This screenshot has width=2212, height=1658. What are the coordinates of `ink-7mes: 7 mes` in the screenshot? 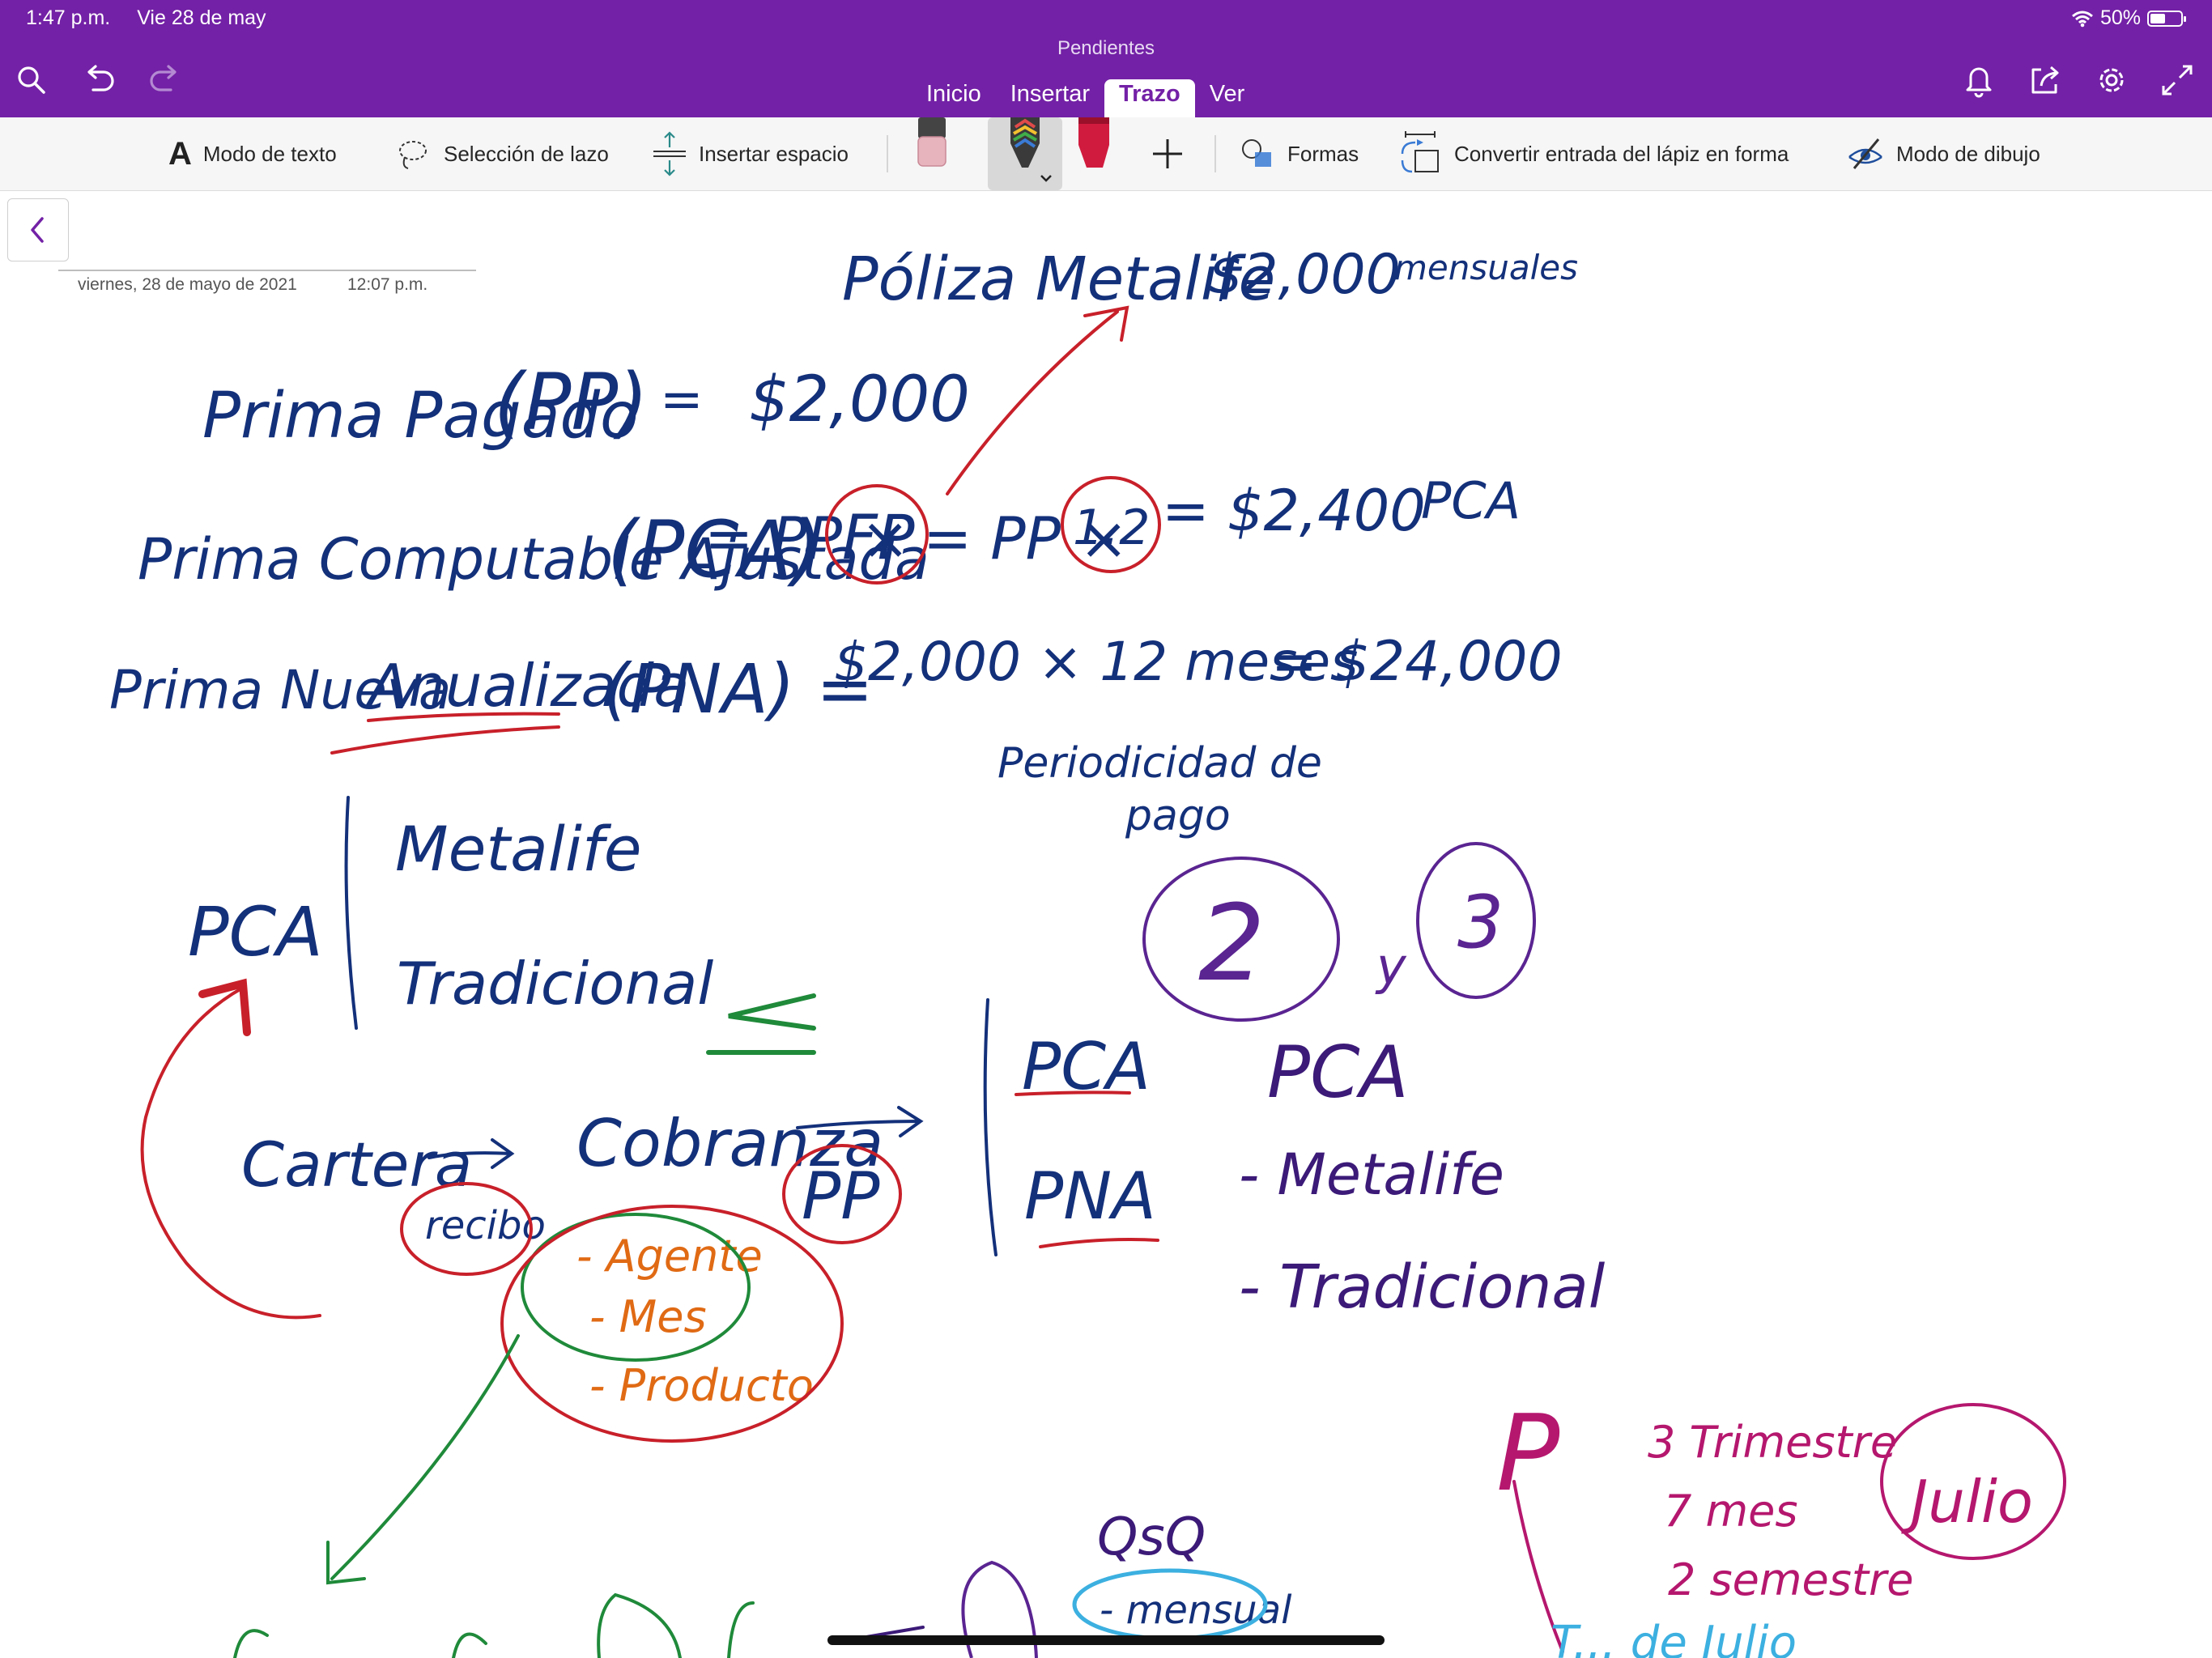 It's located at (1730, 1511).